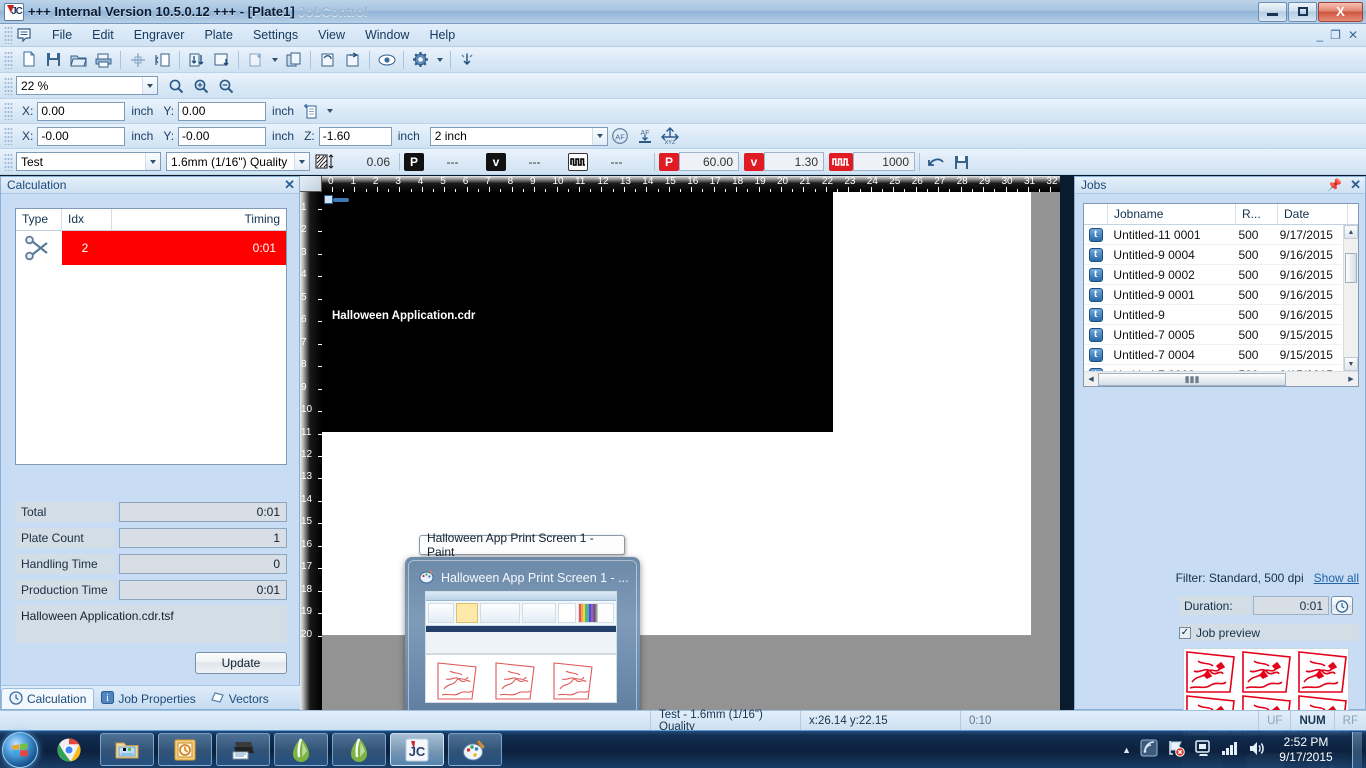 Image resolution: width=1366 pixels, height=768 pixels. Describe the element at coordinates (420, 60) in the screenshot. I see `settings-icon` at that location.